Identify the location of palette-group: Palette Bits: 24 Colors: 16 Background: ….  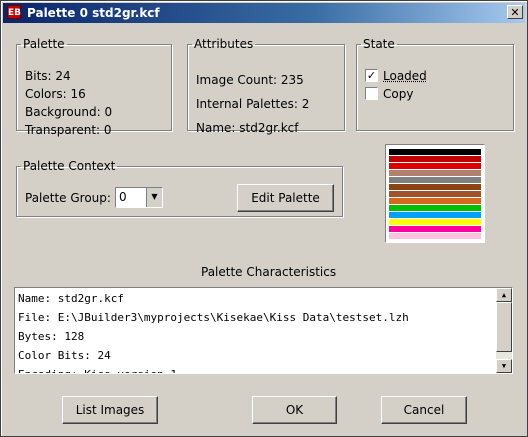
(94, 87).